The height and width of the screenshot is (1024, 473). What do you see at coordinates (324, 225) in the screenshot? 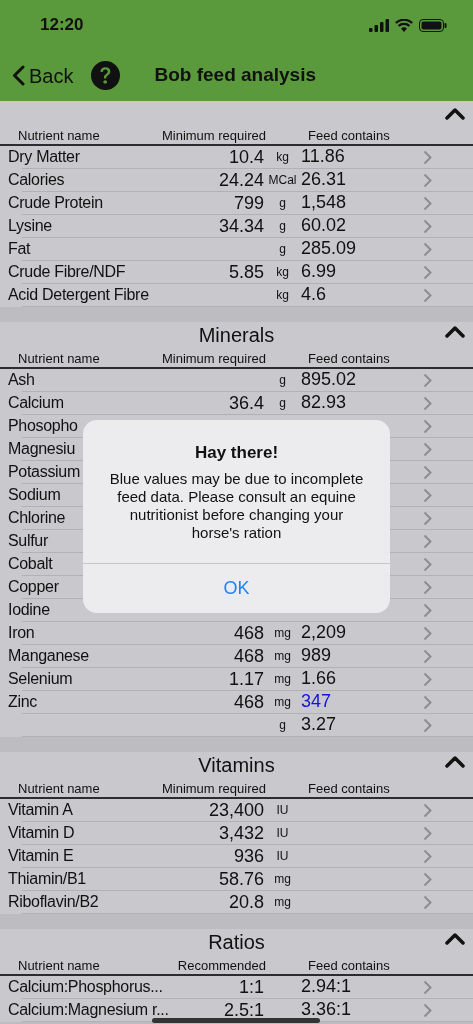
I see `feed-value: 60.02` at bounding box center [324, 225].